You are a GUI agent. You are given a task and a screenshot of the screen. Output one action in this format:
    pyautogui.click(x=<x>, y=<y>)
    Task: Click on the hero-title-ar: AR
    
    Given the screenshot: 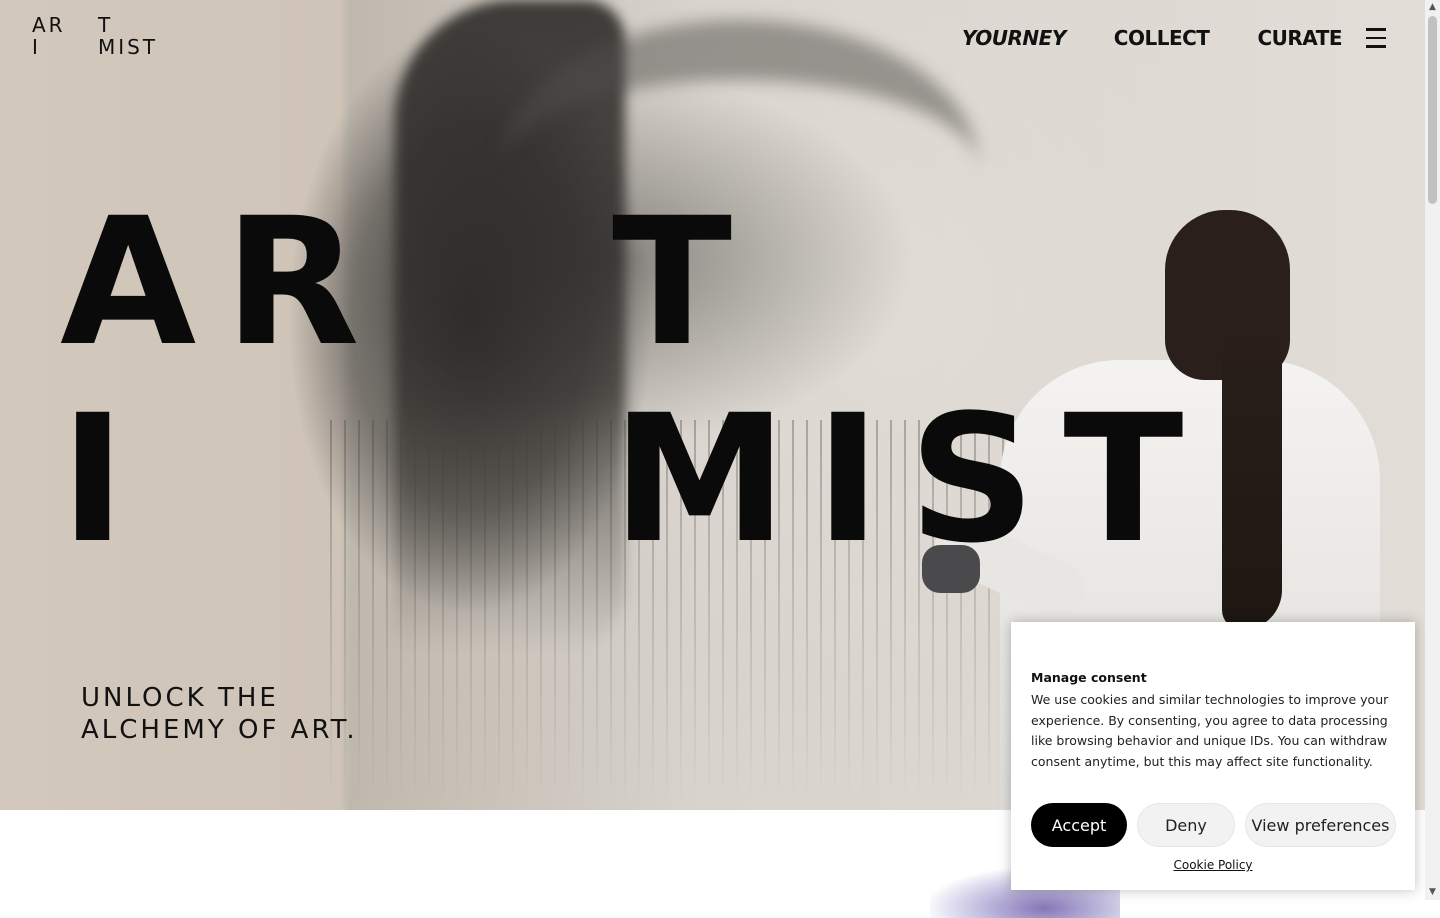 What is the action you would take?
    pyautogui.click(x=224, y=282)
    